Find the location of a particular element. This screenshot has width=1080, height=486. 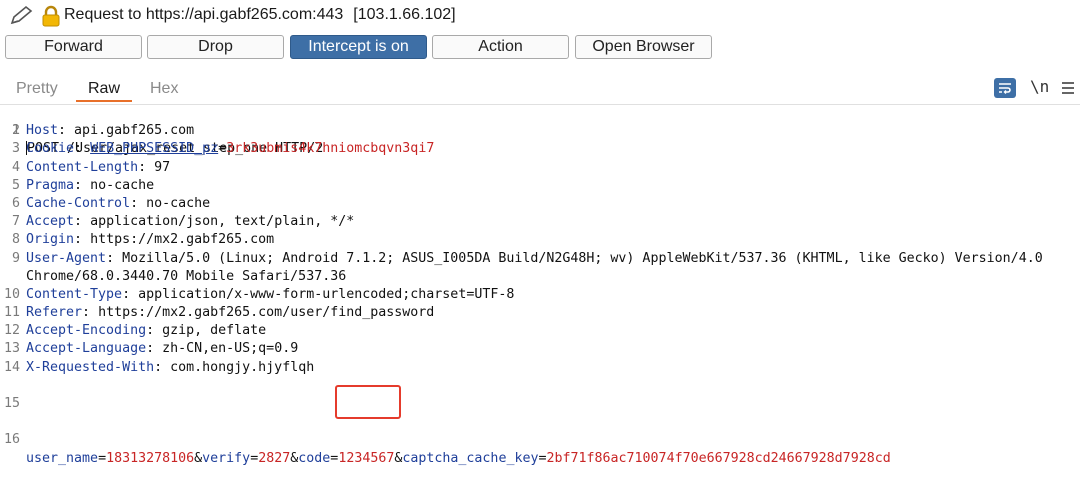

header-value: api.gabf265.com is located at coordinates (130, 131).